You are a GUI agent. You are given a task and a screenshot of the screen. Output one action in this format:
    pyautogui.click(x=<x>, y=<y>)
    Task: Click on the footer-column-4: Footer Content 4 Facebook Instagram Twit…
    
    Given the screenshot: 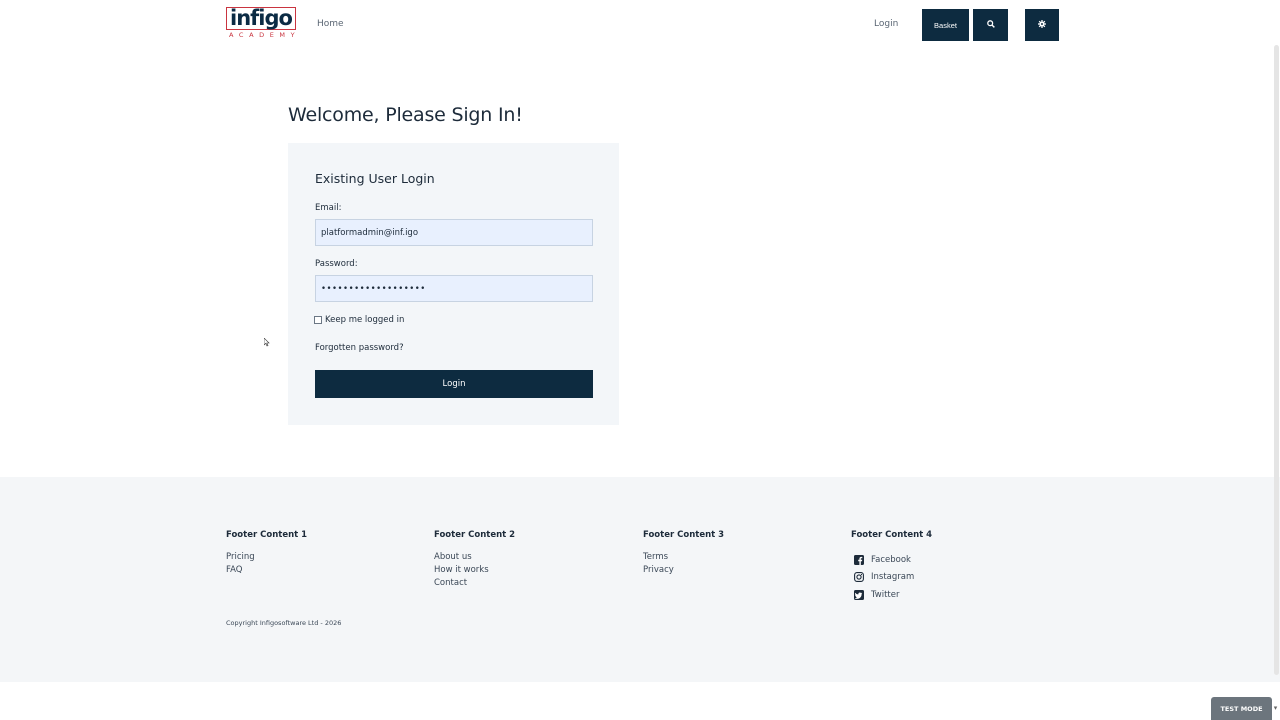 What is the action you would take?
    pyautogui.click(x=891, y=567)
    